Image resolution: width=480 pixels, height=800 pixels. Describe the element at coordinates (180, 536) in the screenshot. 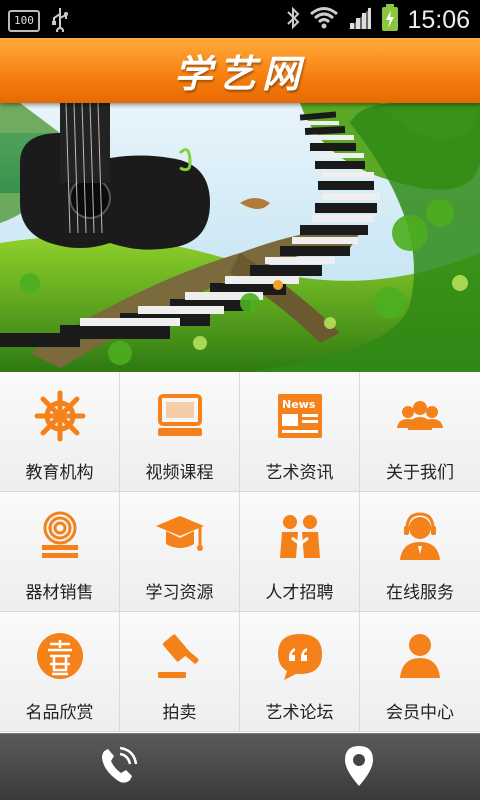

I see `graduation-cap-icon` at that location.